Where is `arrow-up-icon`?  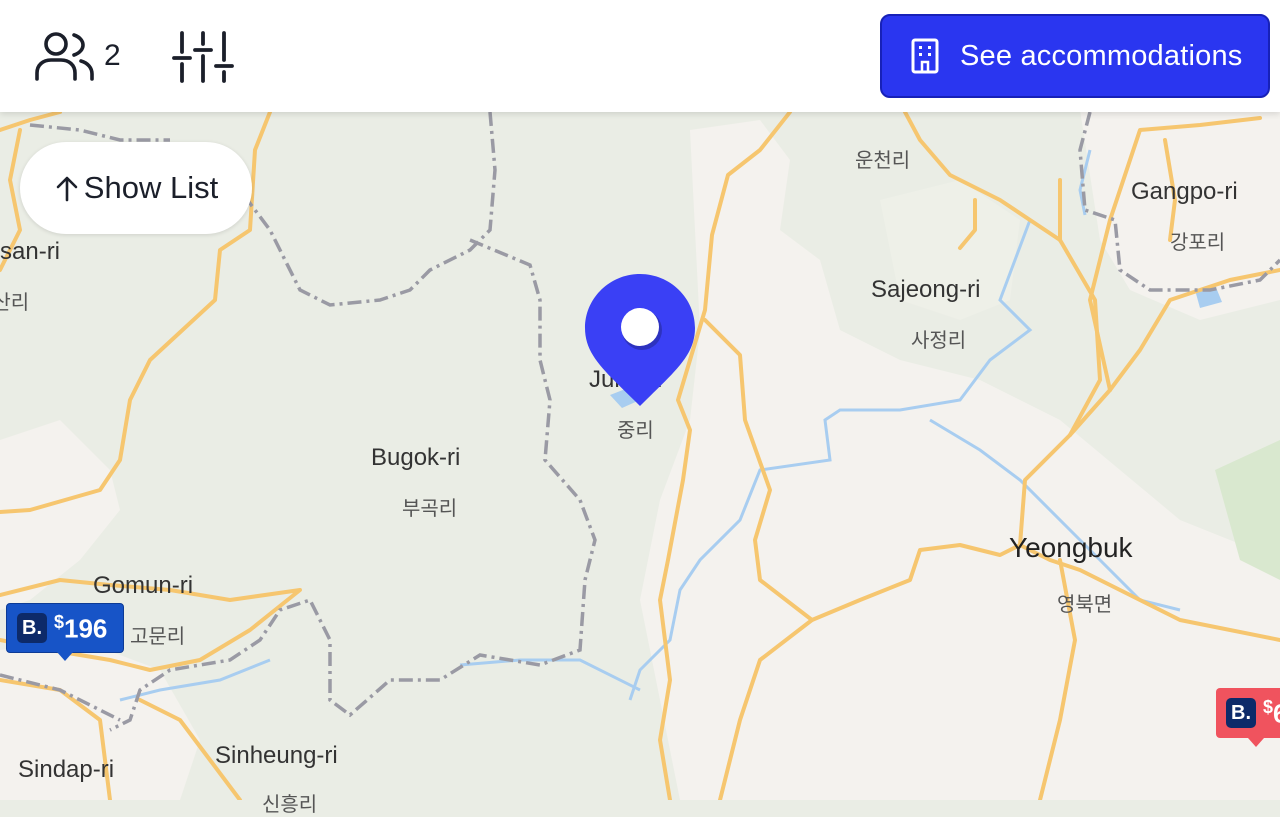
arrow-up-icon is located at coordinates (67, 189).